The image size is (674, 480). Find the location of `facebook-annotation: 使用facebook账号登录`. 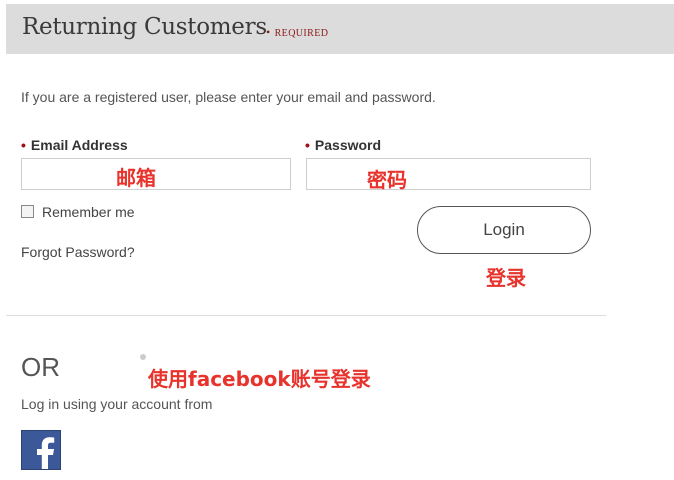

facebook-annotation: 使用facebook账号登录 is located at coordinates (259, 379).